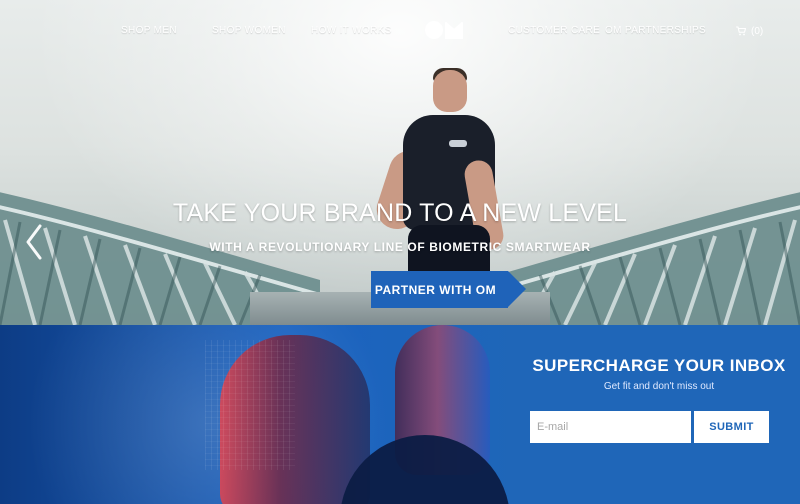  What do you see at coordinates (400, 213) in the screenshot?
I see `hero-headline: TAKE YOUR BRAND TO A NEW LEVEL` at bounding box center [400, 213].